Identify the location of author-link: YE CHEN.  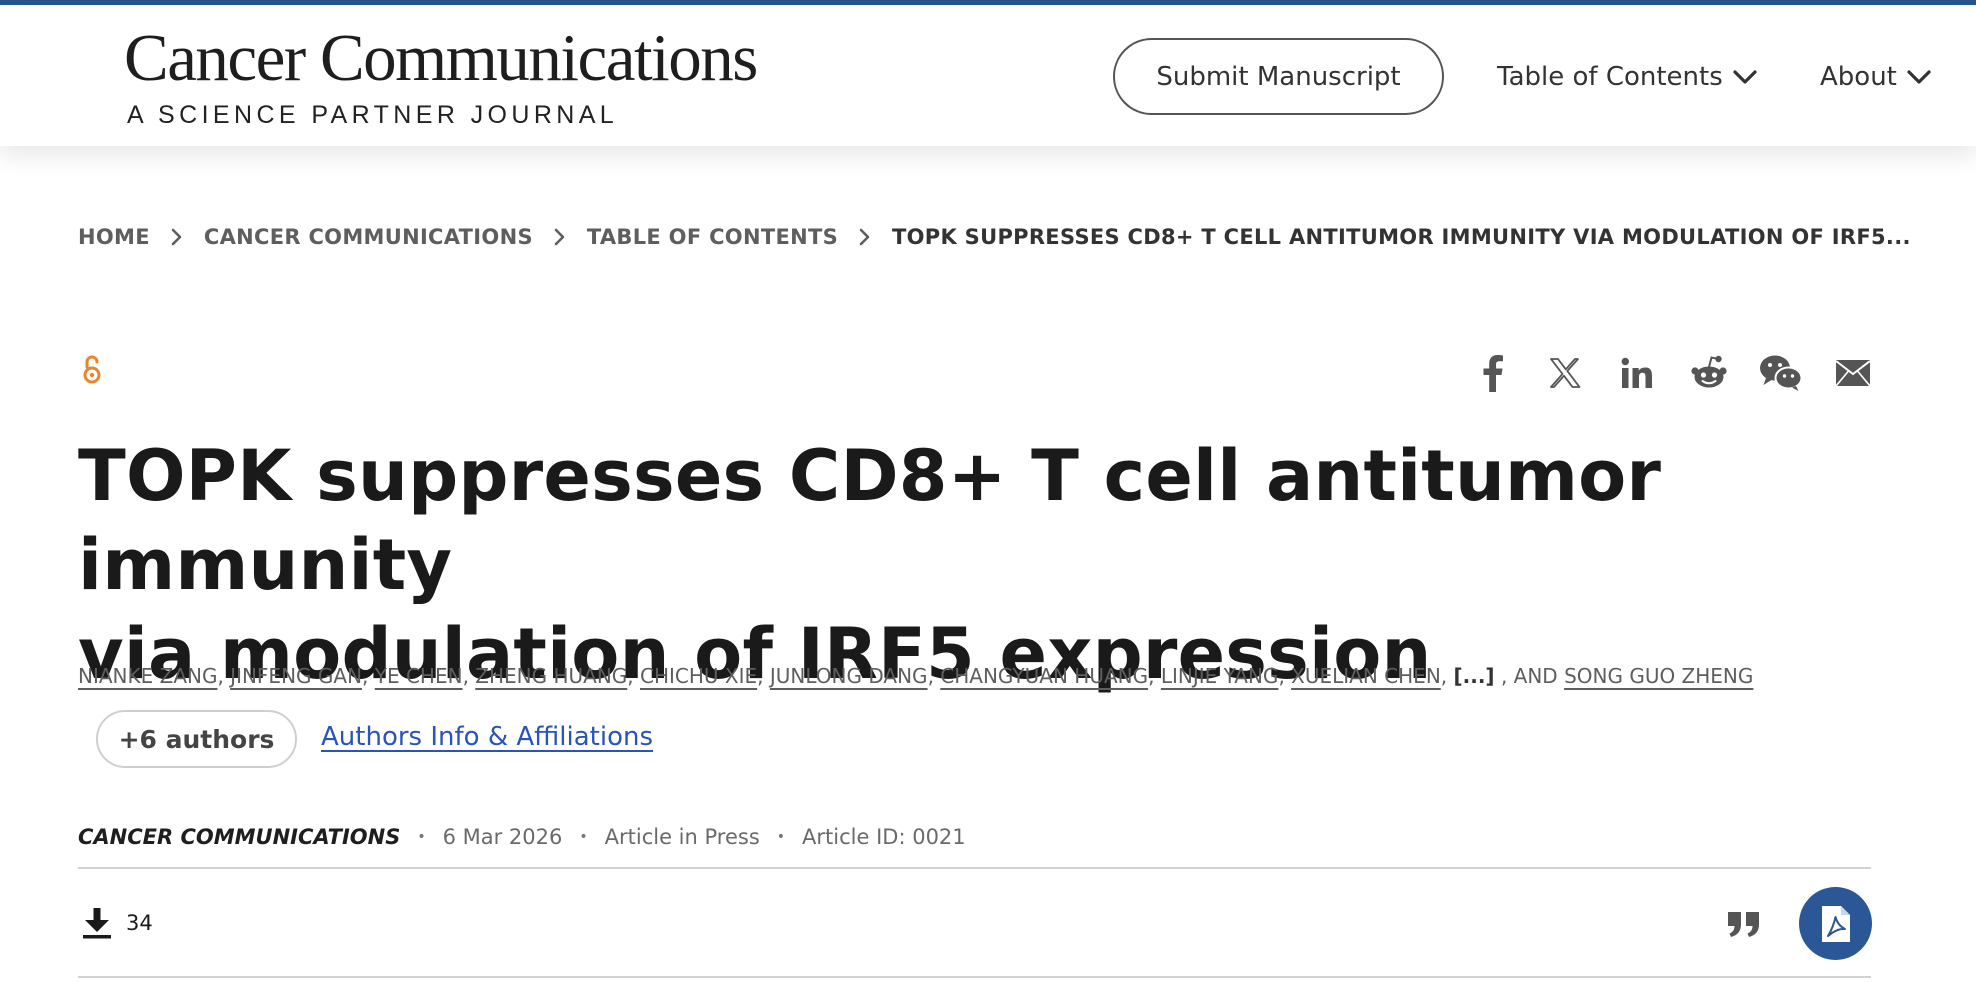
(419, 676).